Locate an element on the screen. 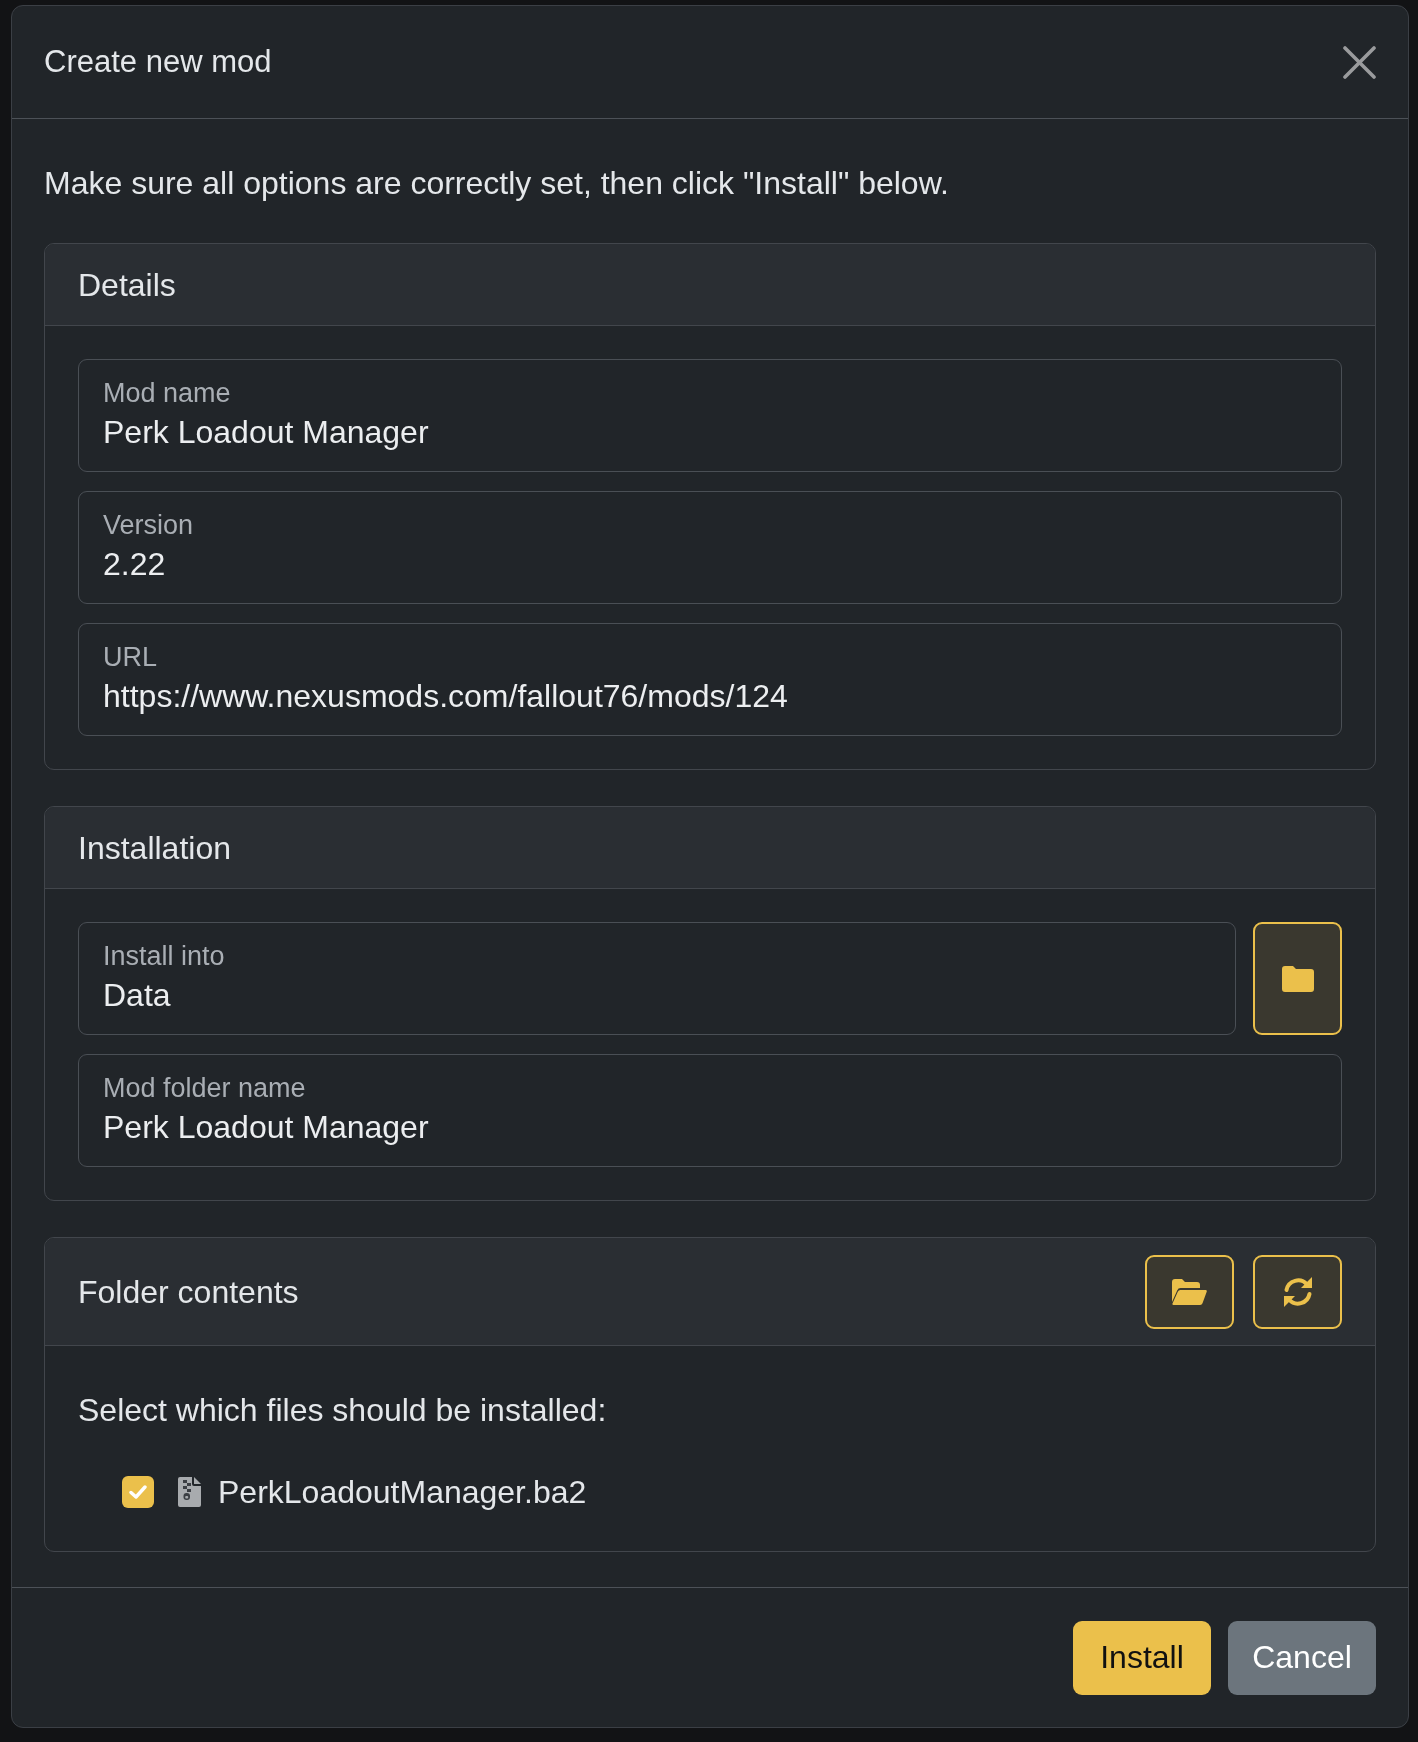 Image resolution: width=1418 pixels, height=1742 pixels. install-button: Install is located at coordinates (1142, 1657).